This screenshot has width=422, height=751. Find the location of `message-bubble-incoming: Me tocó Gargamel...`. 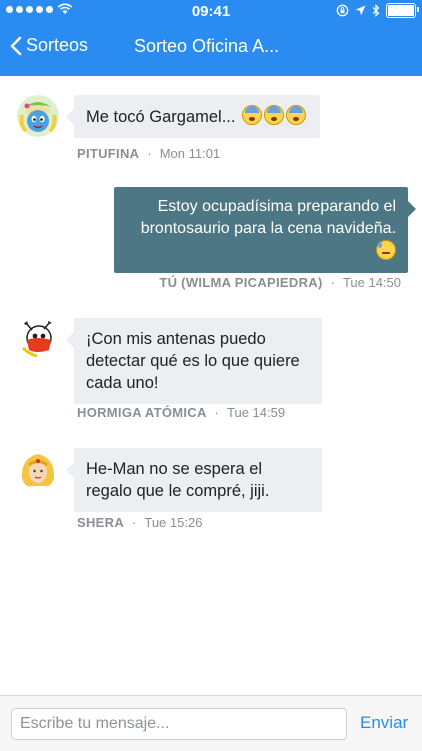

message-bubble-incoming: Me tocó Gargamel... is located at coordinates (193, 116).